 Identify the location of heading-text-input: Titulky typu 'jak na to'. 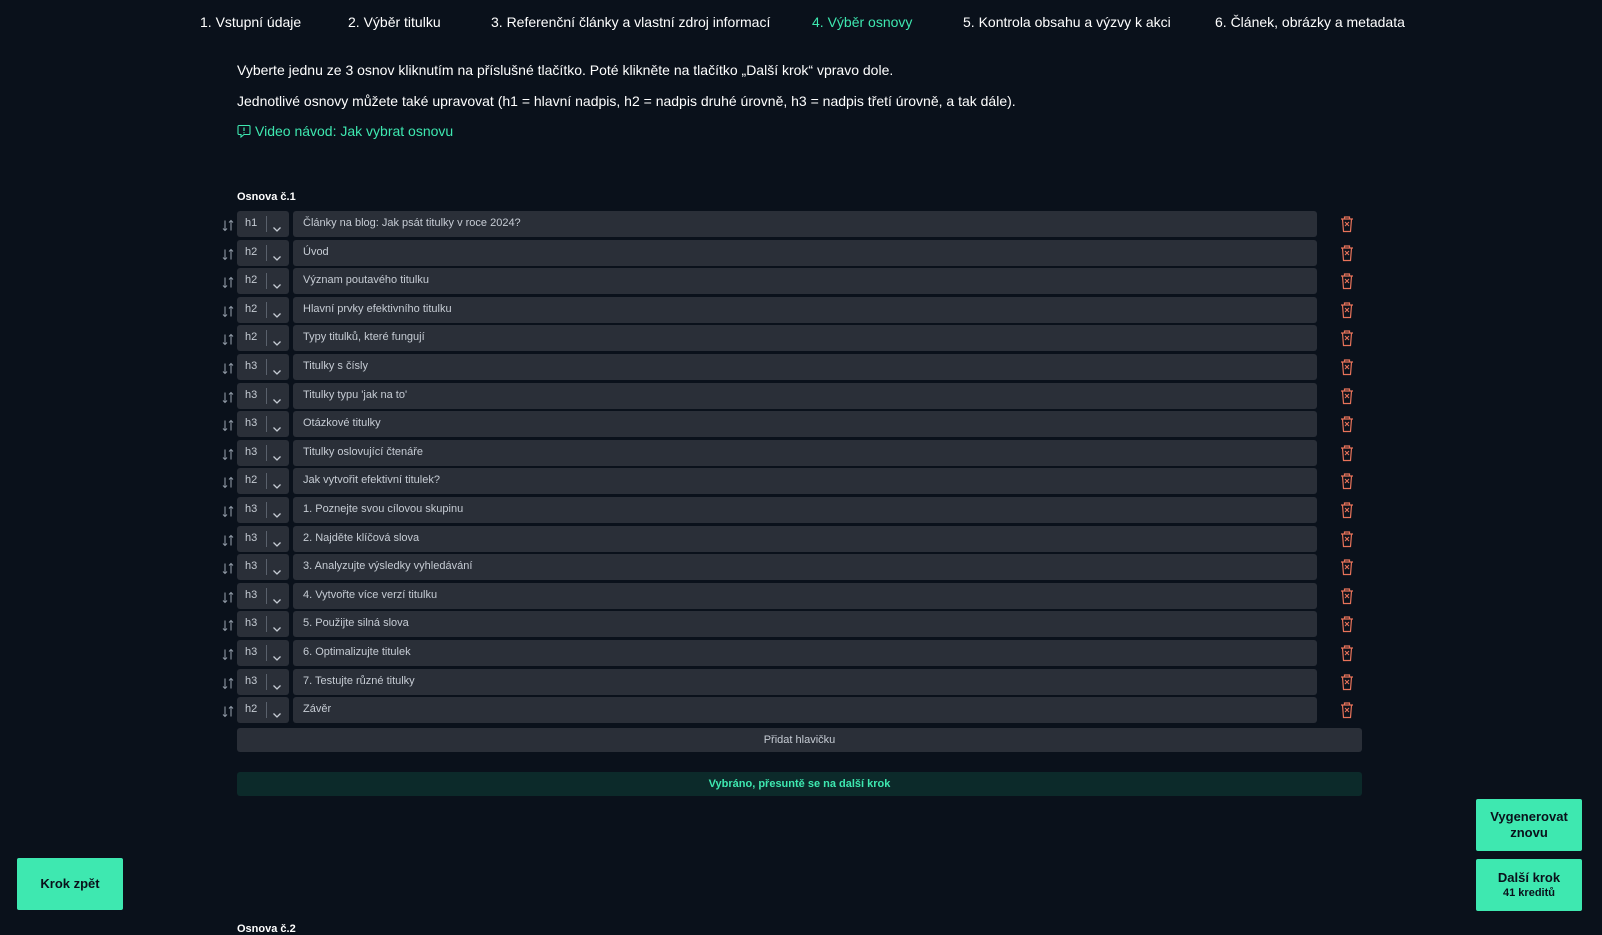
(805, 395).